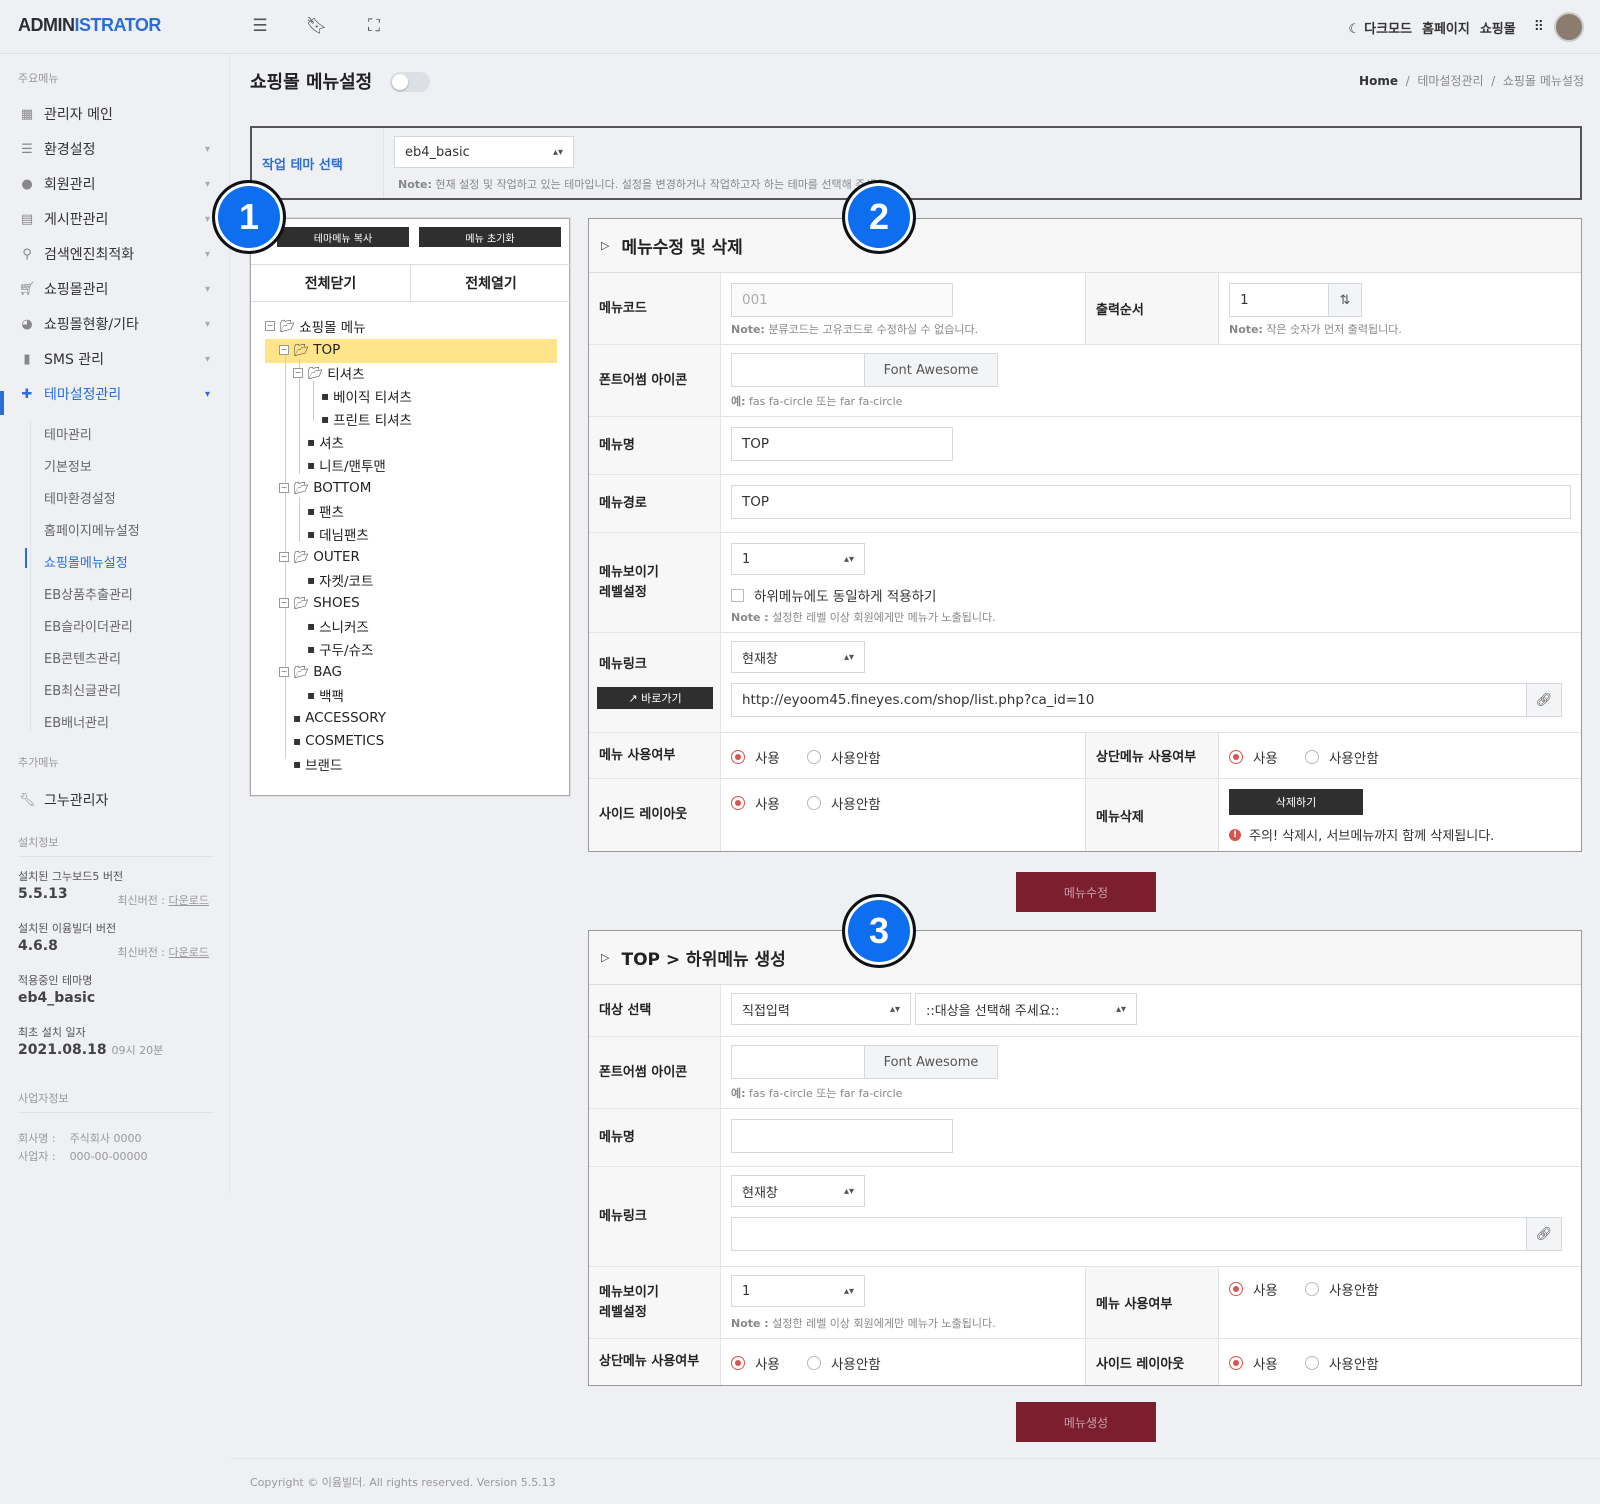 This screenshot has height=1504, width=1600. What do you see at coordinates (80, 497) in the screenshot?
I see `sidebar-subitem: 테마환경설정` at bounding box center [80, 497].